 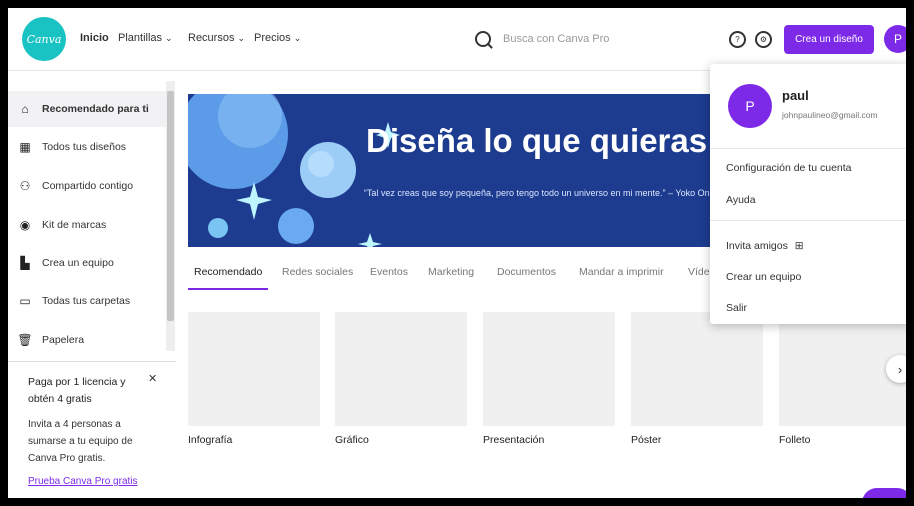 I want to click on card-label: Folleto, so click(x=795, y=440).